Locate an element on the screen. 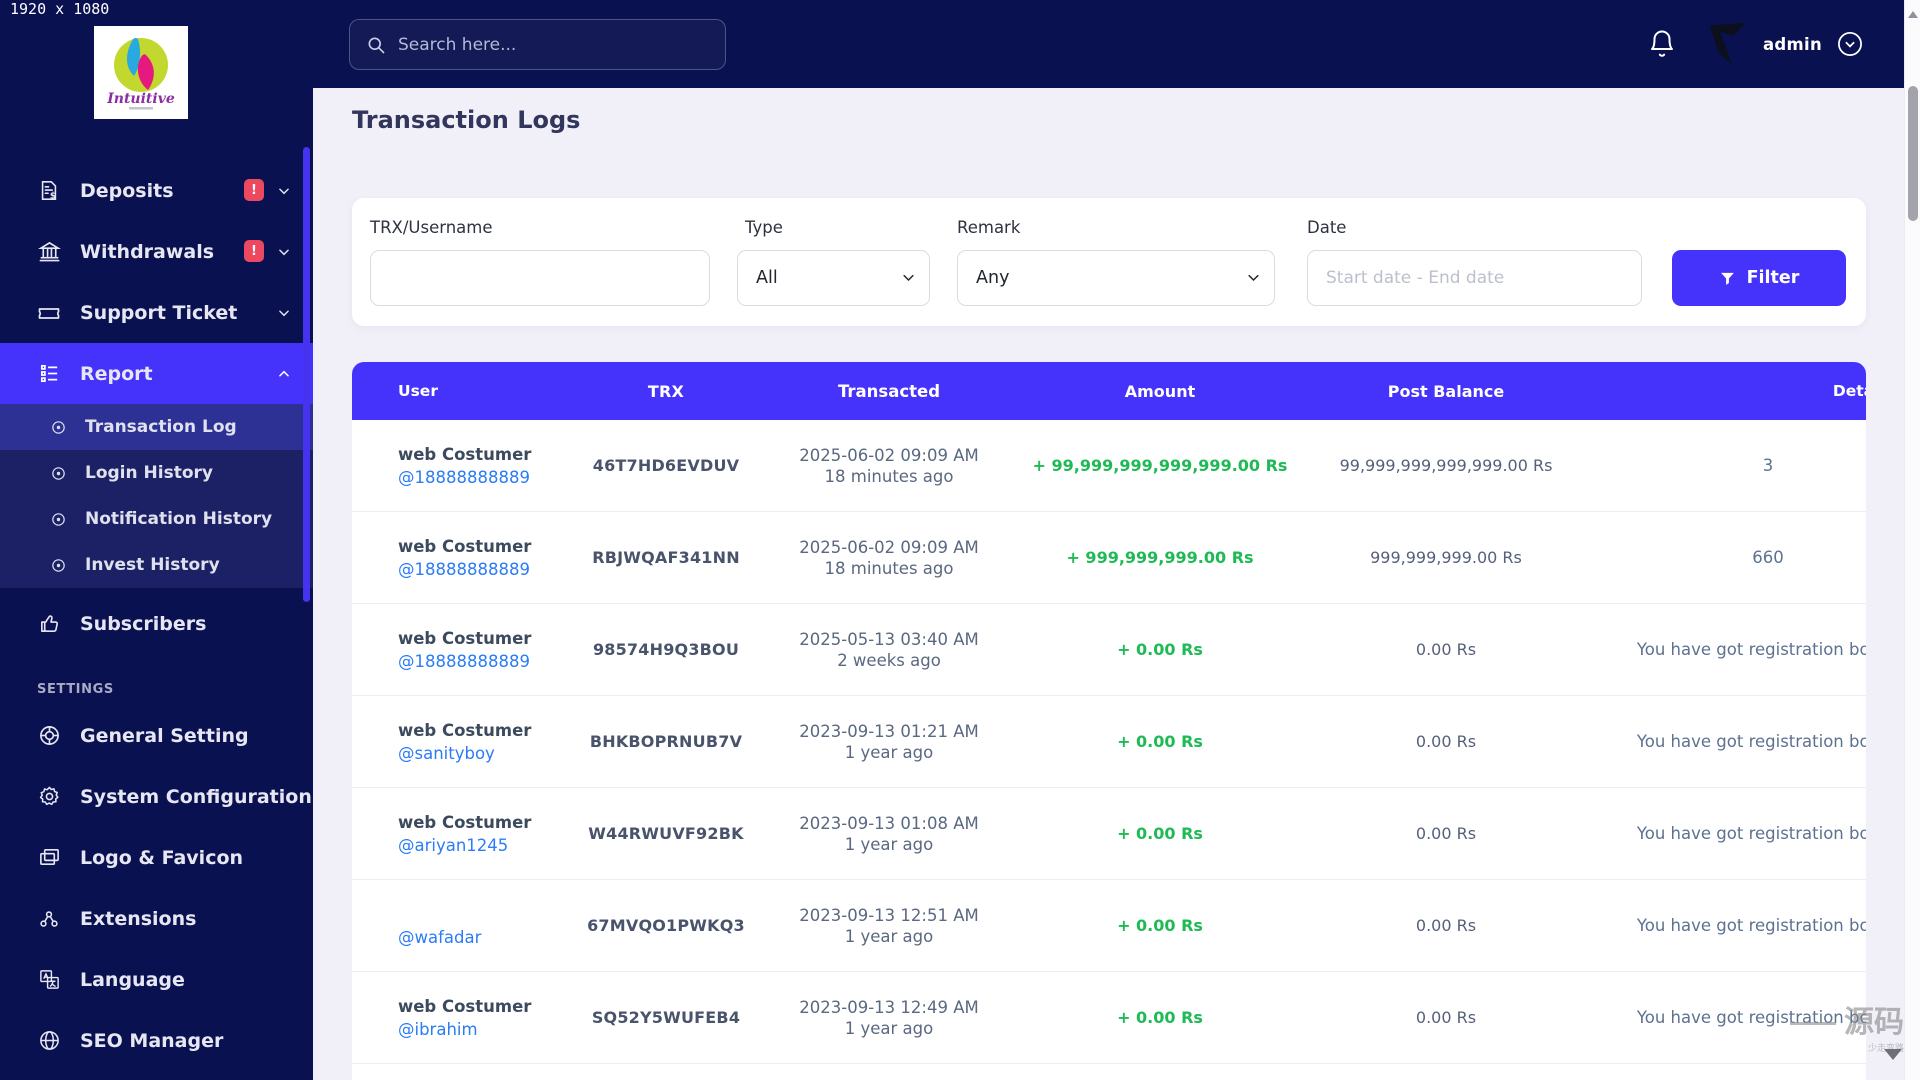 The width and height of the screenshot is (1920, 1080). chevron-down-icon is located at coordinates (284, 252).